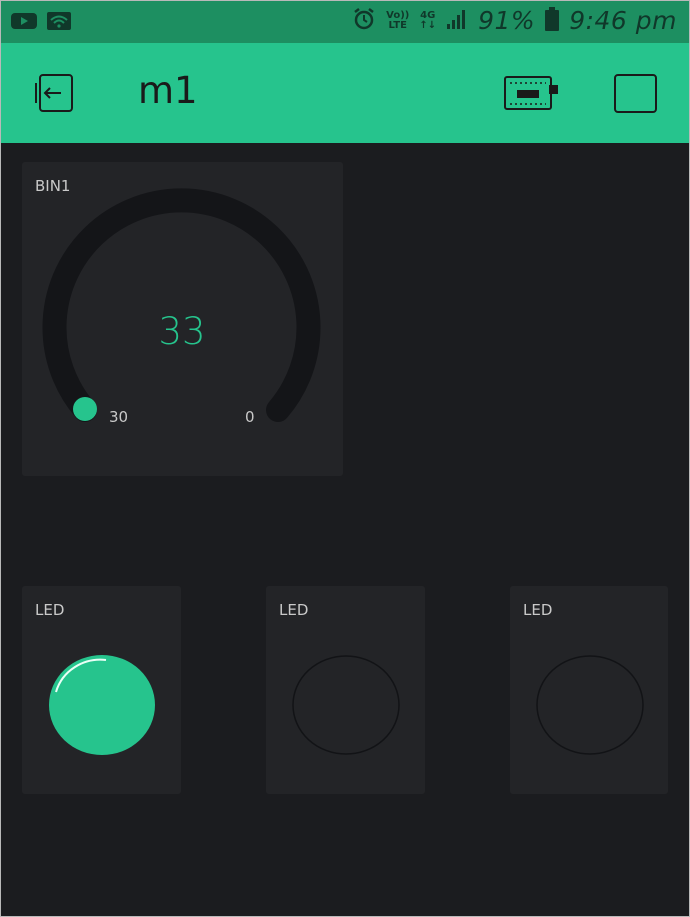 The image size is (690, 917). I want to click on led-widget-1: LED, so click(101, 690).